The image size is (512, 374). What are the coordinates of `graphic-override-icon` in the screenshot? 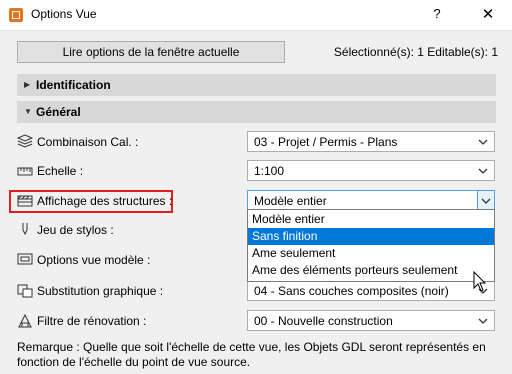 It's located at (25, 291).